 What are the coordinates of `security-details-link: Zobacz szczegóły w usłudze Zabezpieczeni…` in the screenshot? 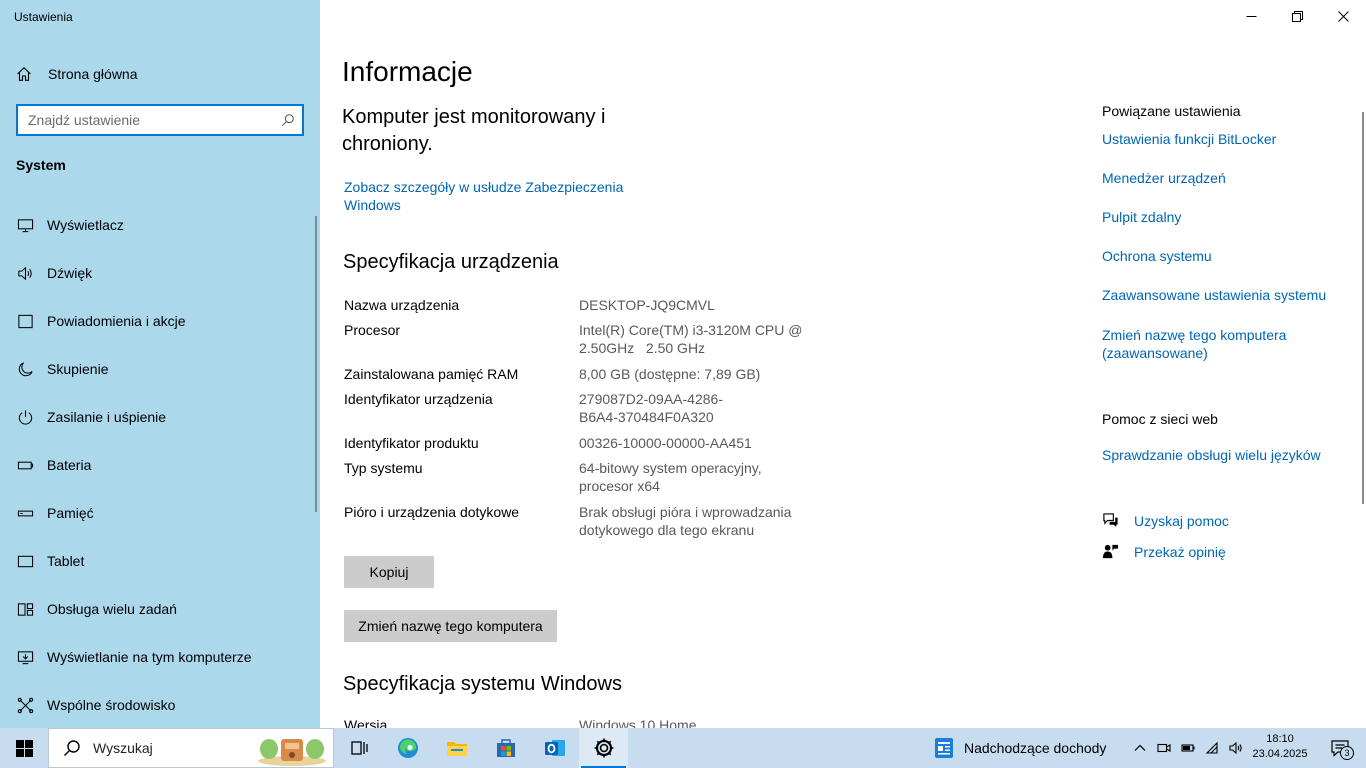 It's located at (494, 196).